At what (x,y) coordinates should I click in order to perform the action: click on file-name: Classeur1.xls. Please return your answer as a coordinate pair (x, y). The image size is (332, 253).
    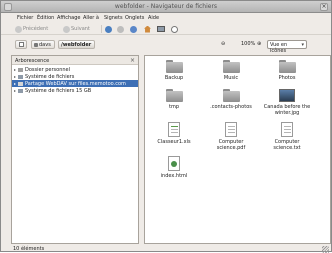
    Looking at the image, I should click on (174, 142).